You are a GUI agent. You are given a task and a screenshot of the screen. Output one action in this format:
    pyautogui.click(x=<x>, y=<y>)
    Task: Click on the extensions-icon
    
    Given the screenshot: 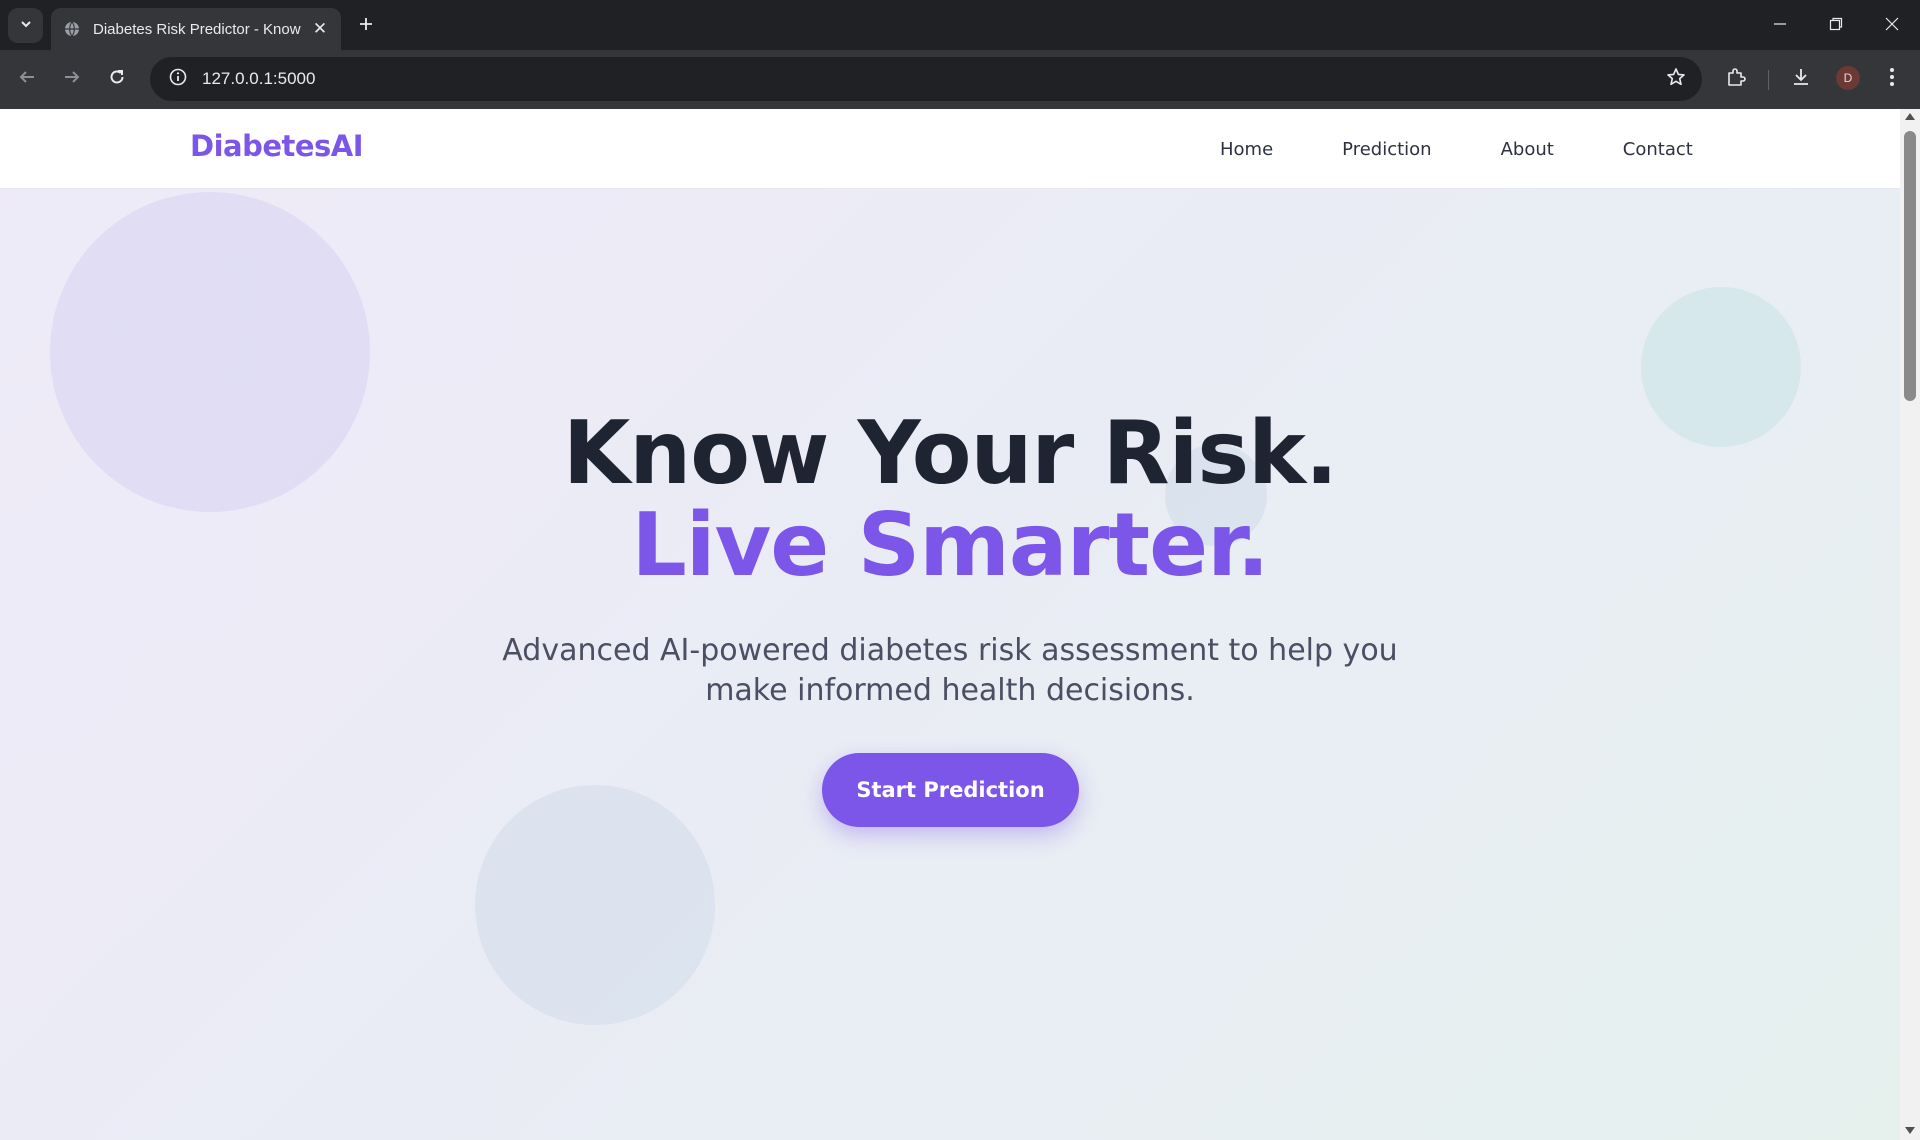 What is the action you would take?
    pyautogui.click(x=1736, y=79)
    